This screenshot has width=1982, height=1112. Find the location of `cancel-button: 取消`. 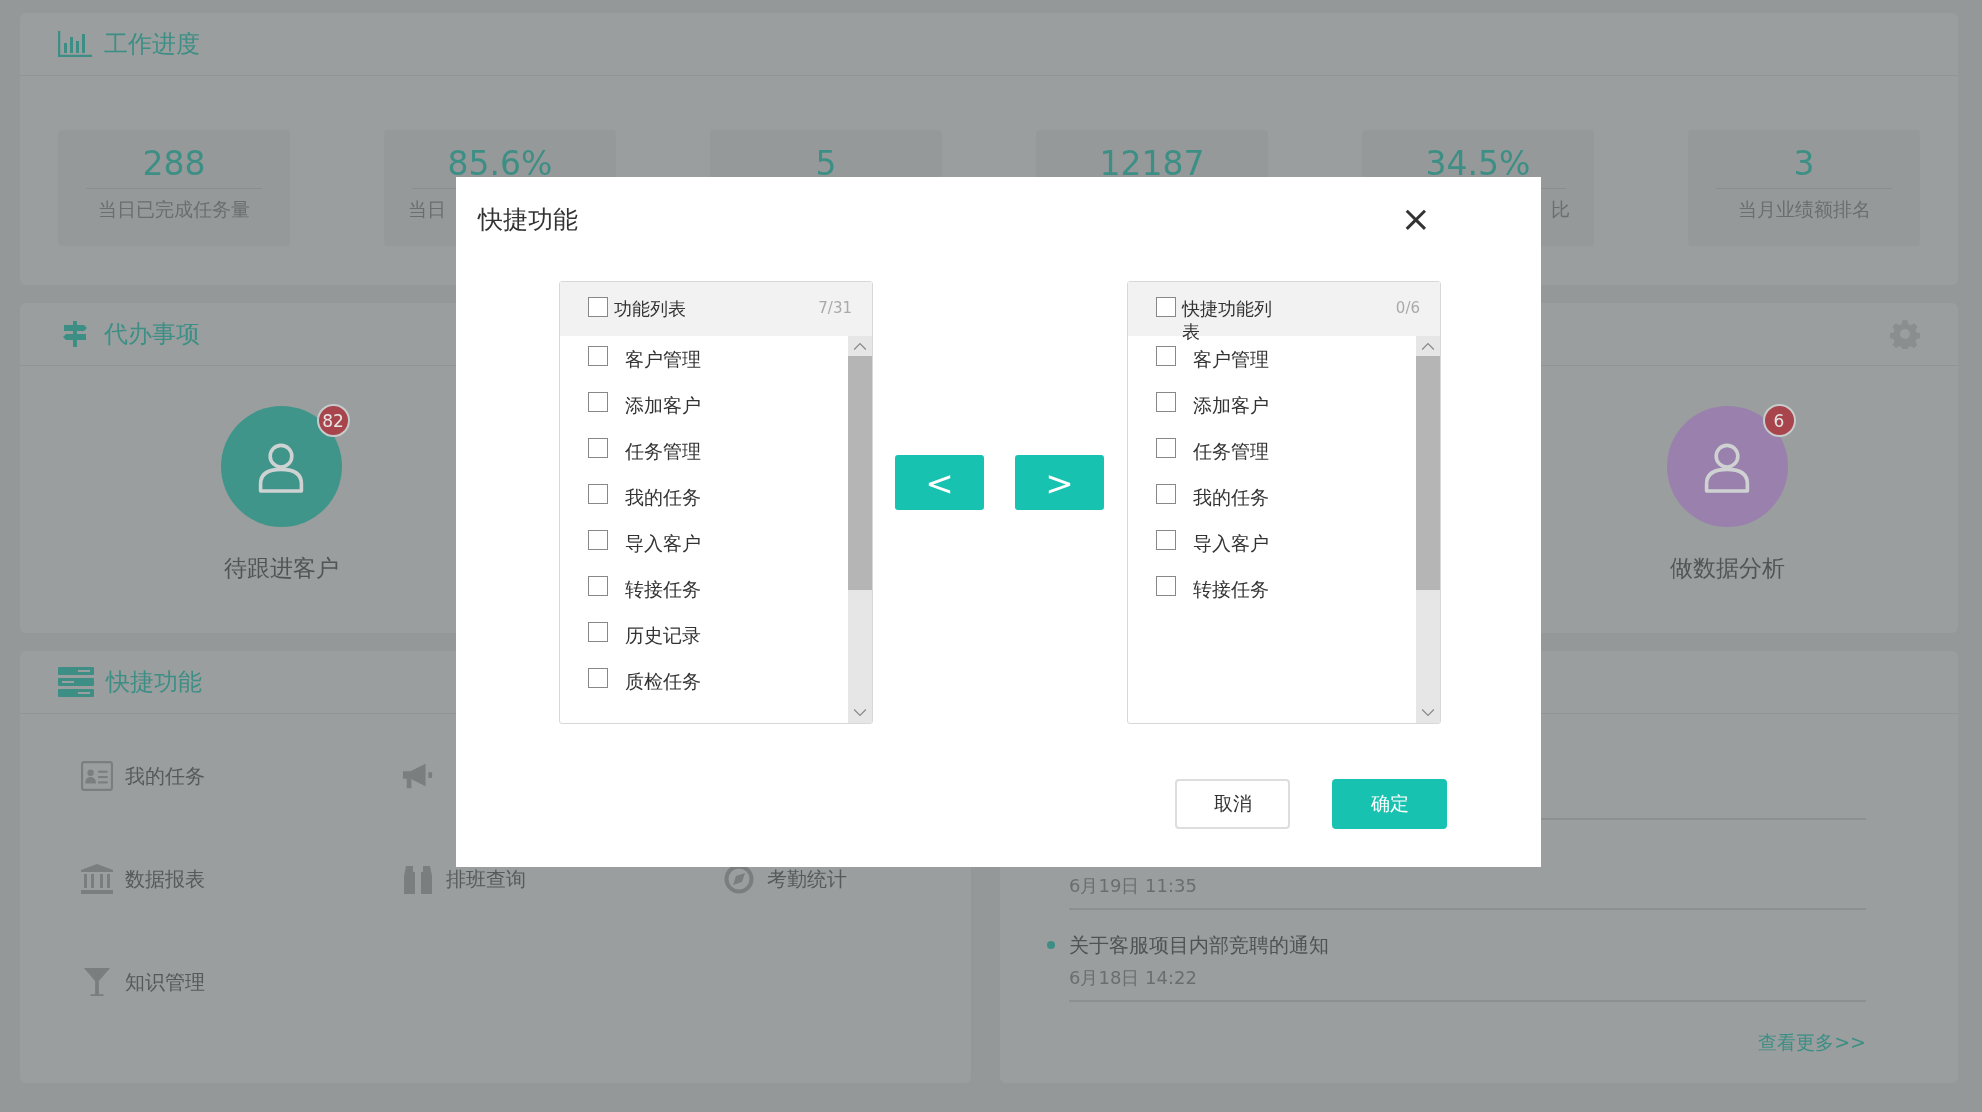

cancel-button: 取消 is located at coordinates (1232, 804).